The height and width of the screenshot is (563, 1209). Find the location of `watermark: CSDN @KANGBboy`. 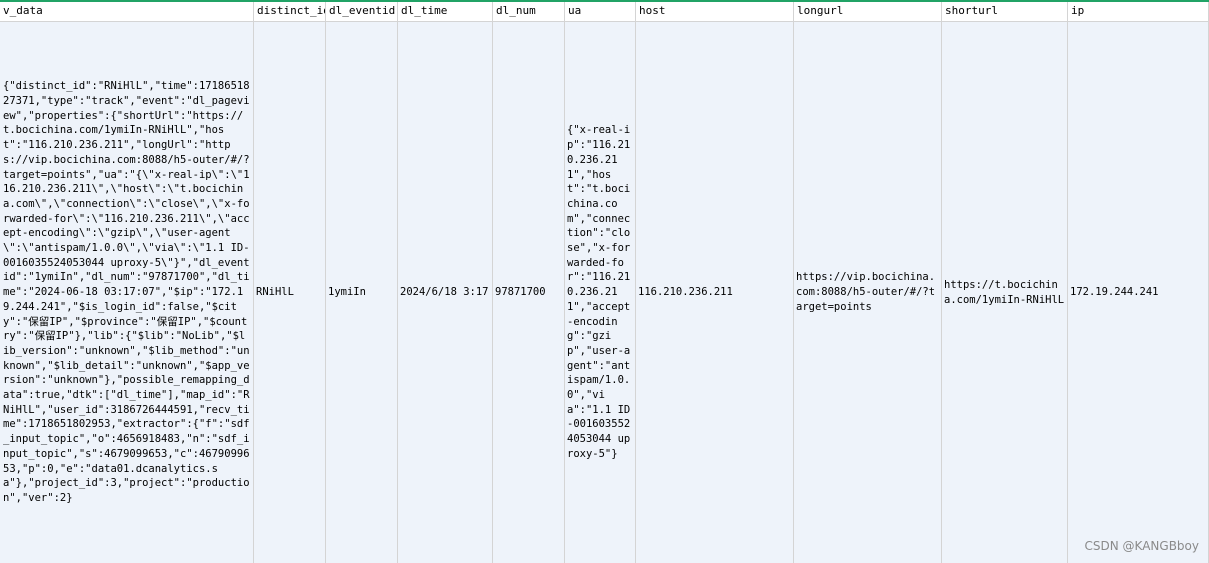

watermark: CSDN @KANGBboy is located at coordinates (1141, 546).